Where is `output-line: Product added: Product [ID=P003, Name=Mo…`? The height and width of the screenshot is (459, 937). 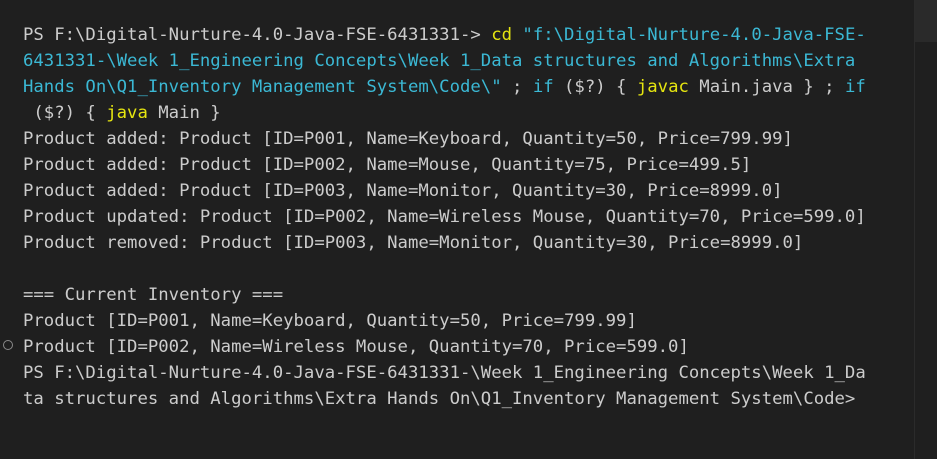
output-line: Product added: Product [ID=P003, Name=Mo… is located at coordinates (403, 191).